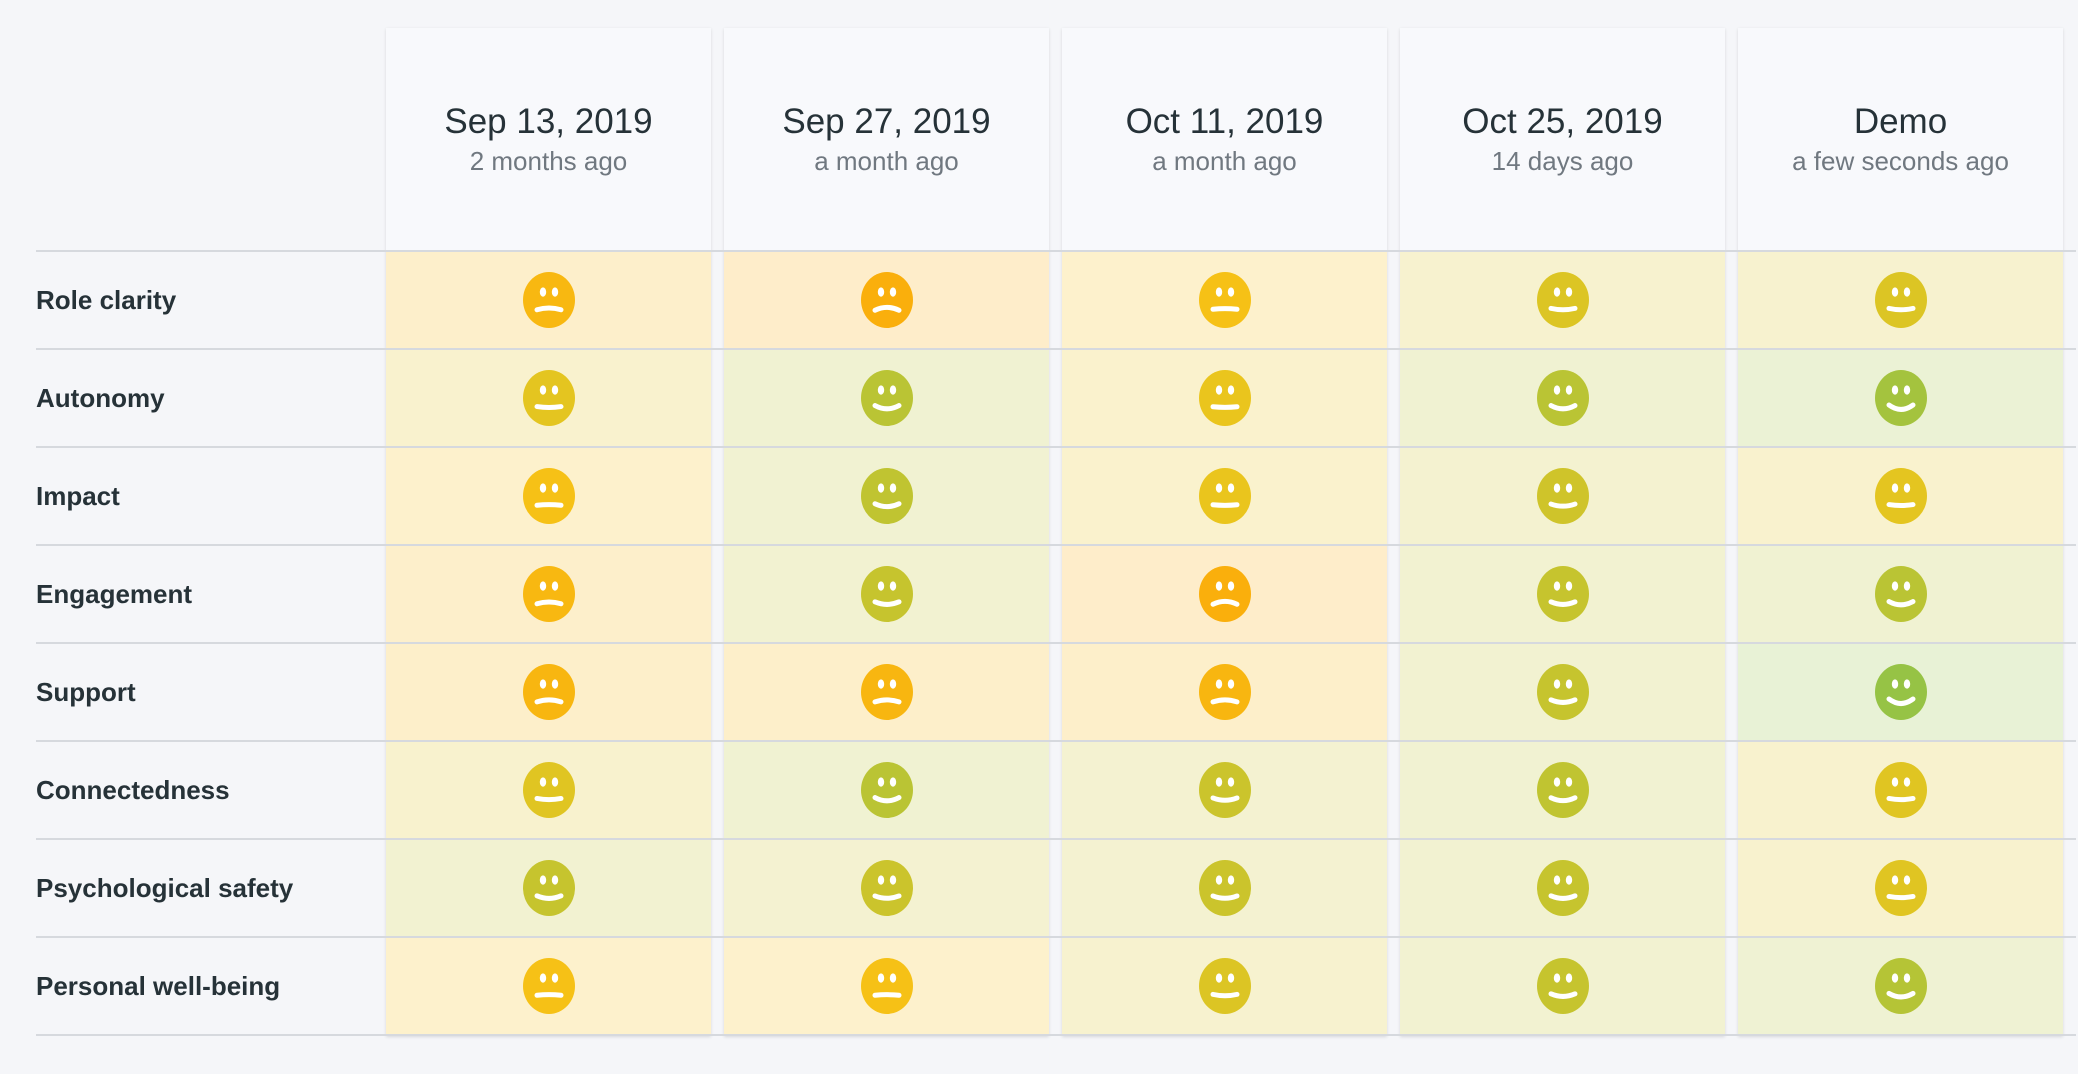 The image size is (2078, 1074). I want to click on session-header: Demo a few seconds ago, so click(1900, 140).